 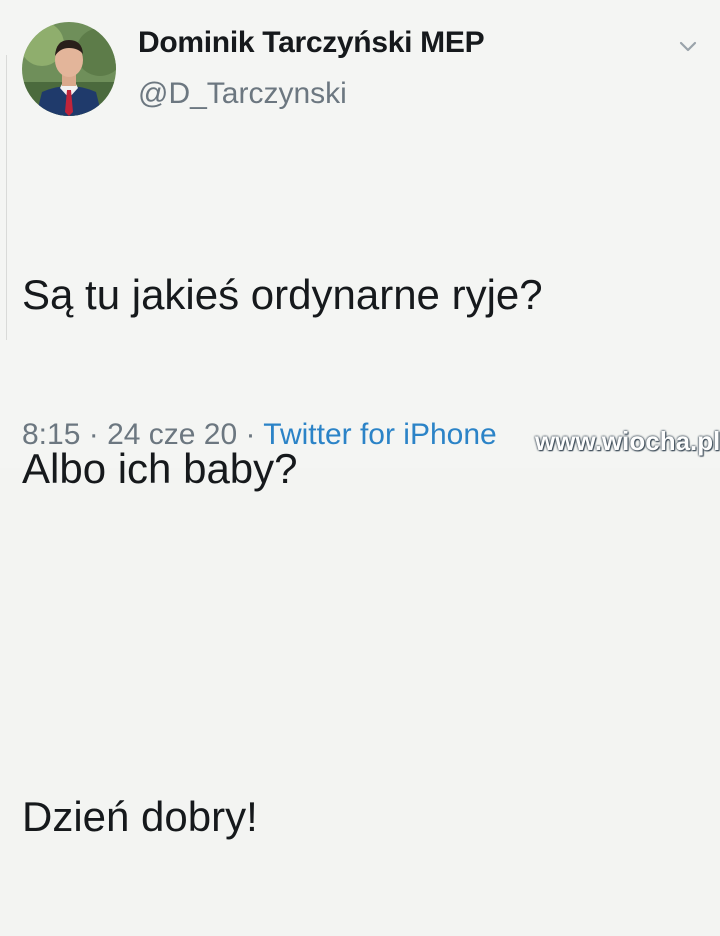 I want to click on tweet-text-line: Dzień dobry!, so click(x=140, y=816).